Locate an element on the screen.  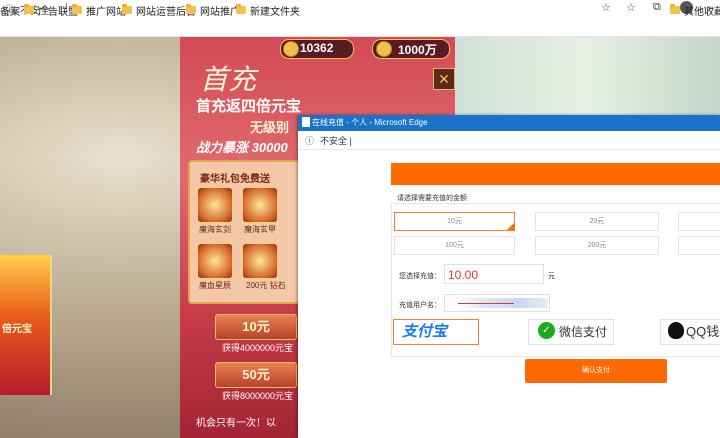
alipay-logo: 支付宝 is located at coordinates (425, 331).